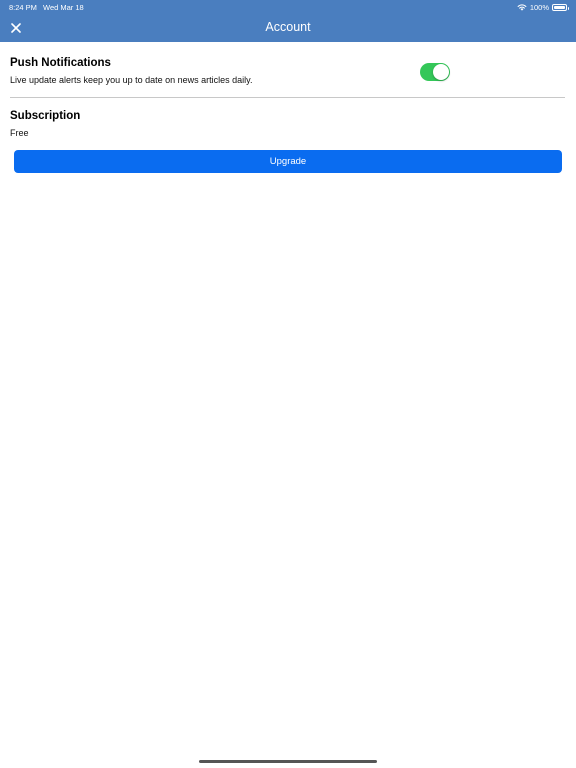 The height and width of the screenshot is (768, 576). Describe the element at coordinates (522, 7) in the screenshot. I see `wifi-icon` at that location.